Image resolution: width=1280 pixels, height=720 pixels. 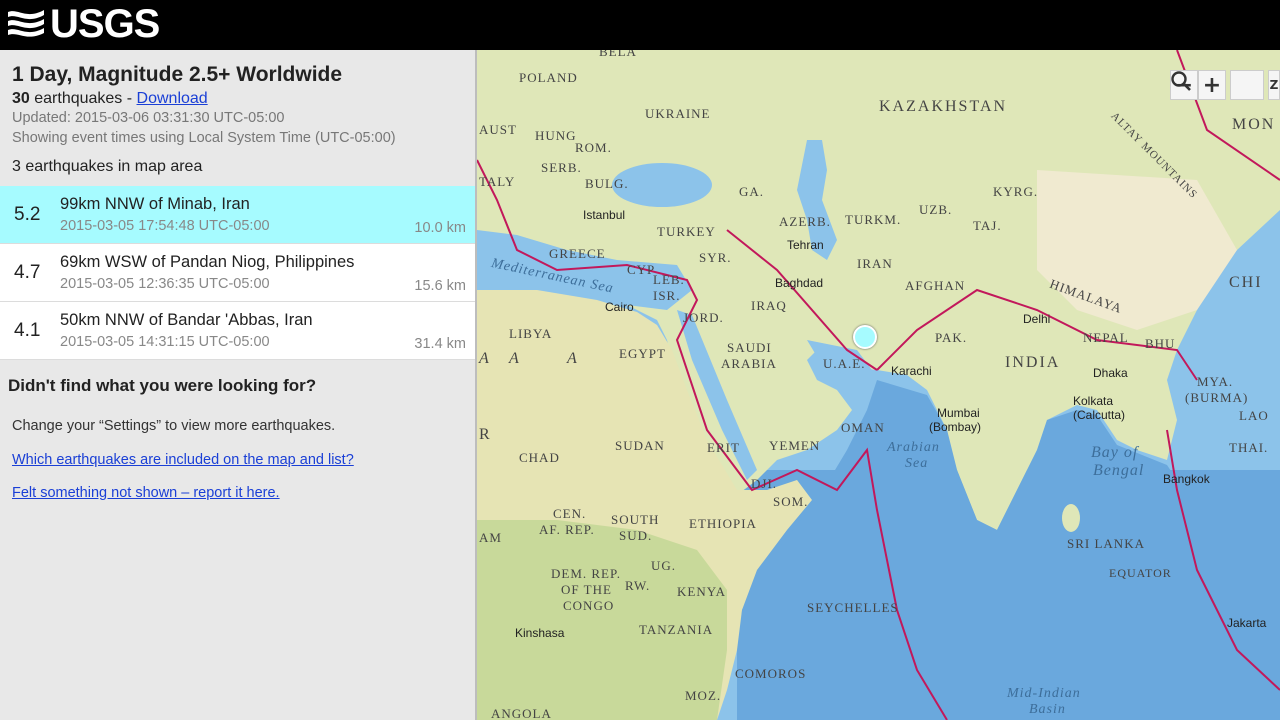 I want to click on label-turkm: TURKM., so click(x=873, y=219).